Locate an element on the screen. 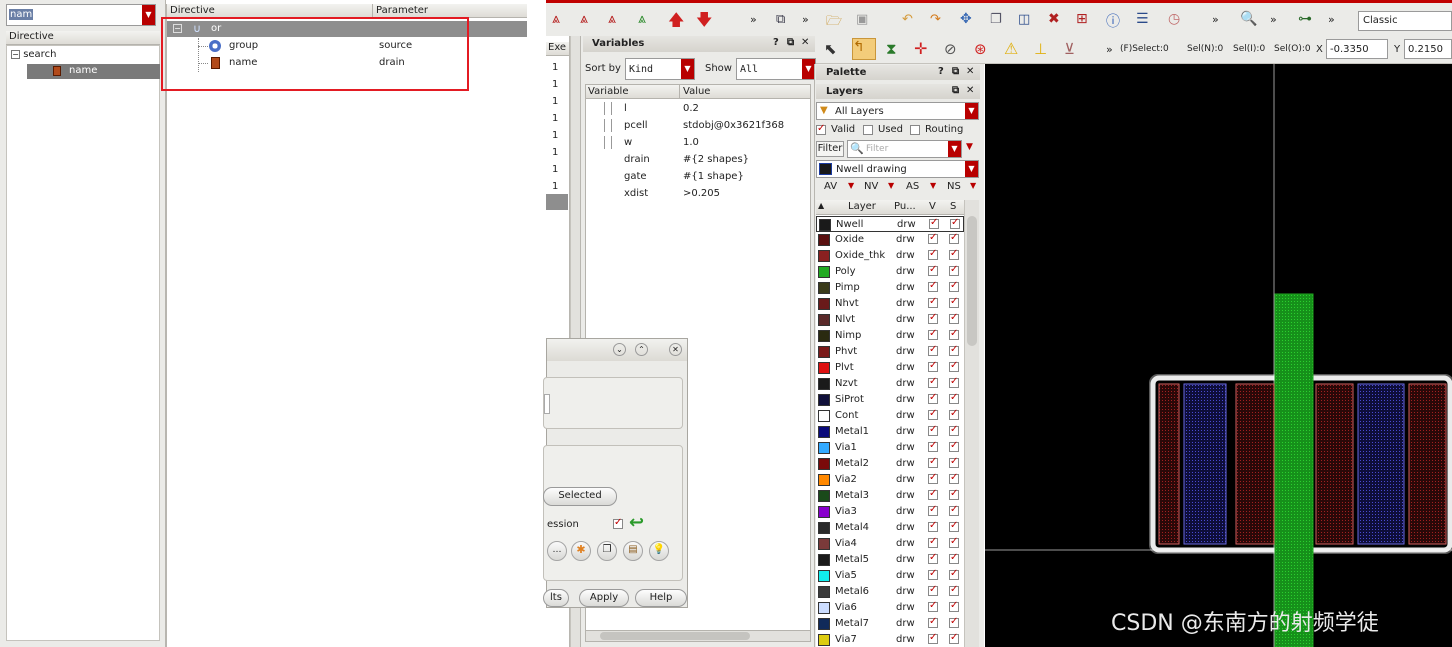 This screenshot has width=1452, height=647. search-input-value: nam is located at coordinates (21, 14).